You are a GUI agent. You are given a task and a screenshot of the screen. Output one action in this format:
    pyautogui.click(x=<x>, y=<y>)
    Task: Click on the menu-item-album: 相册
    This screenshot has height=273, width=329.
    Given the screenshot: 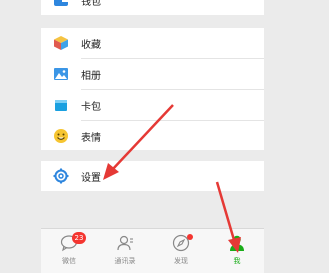 What is the action you would take?
    pyautogui.click(x=152, y=74)
    